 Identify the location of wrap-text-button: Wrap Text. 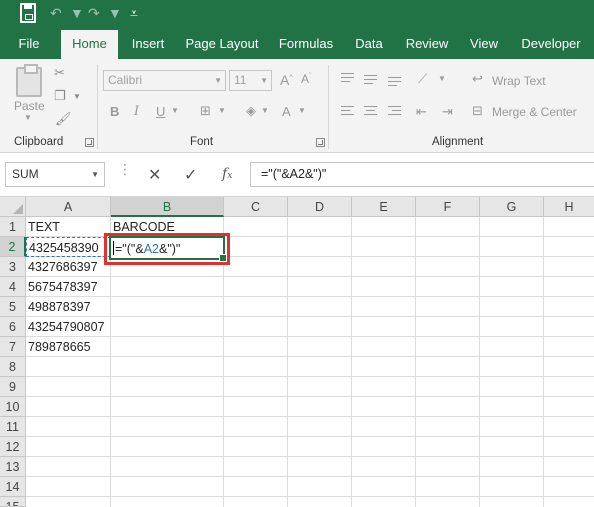
(519, 81).